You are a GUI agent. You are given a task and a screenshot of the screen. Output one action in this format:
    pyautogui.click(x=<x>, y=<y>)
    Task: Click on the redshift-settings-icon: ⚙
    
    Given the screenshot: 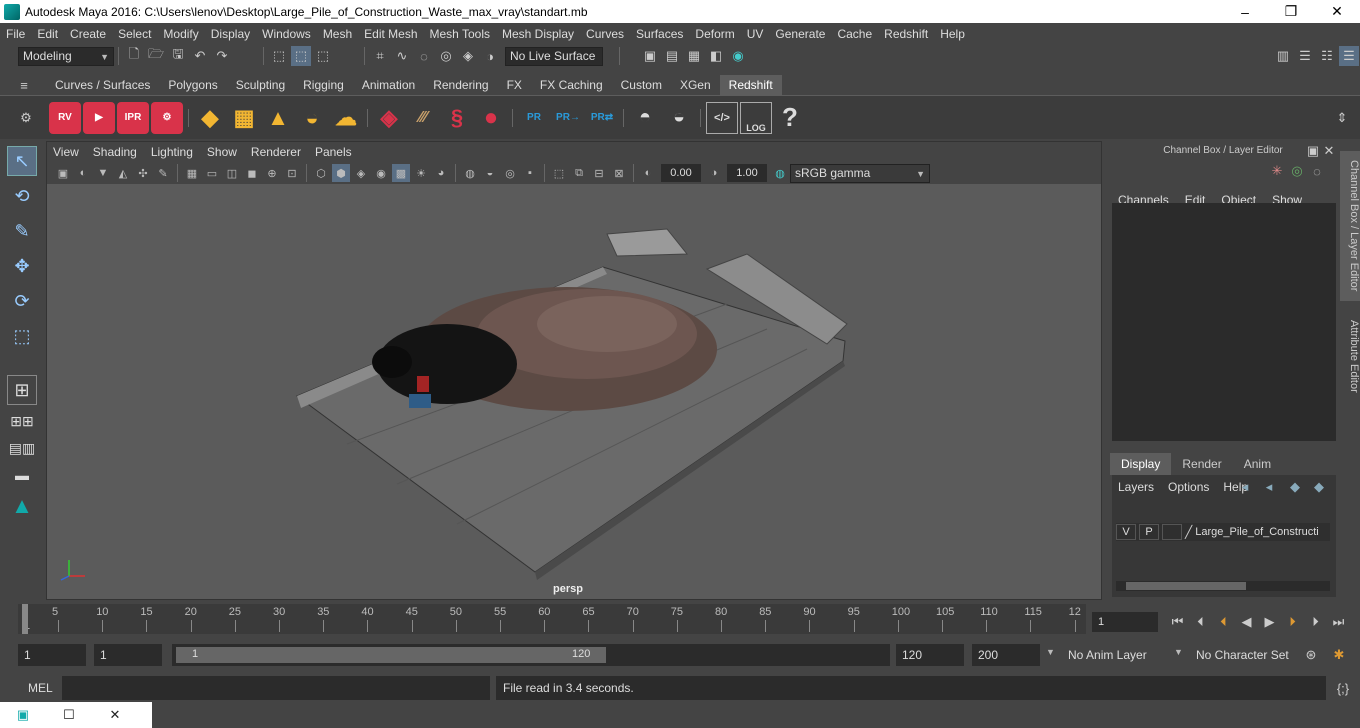 What is the action you would take?
    pyautogui.click(x=167, y=117)
    